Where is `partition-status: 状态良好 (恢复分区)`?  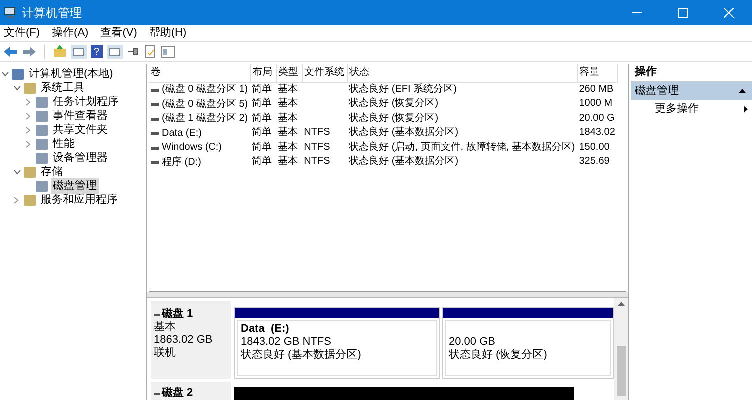 partition-status: 状态良好 (恢复分区) is located at coordinates (498, 355).